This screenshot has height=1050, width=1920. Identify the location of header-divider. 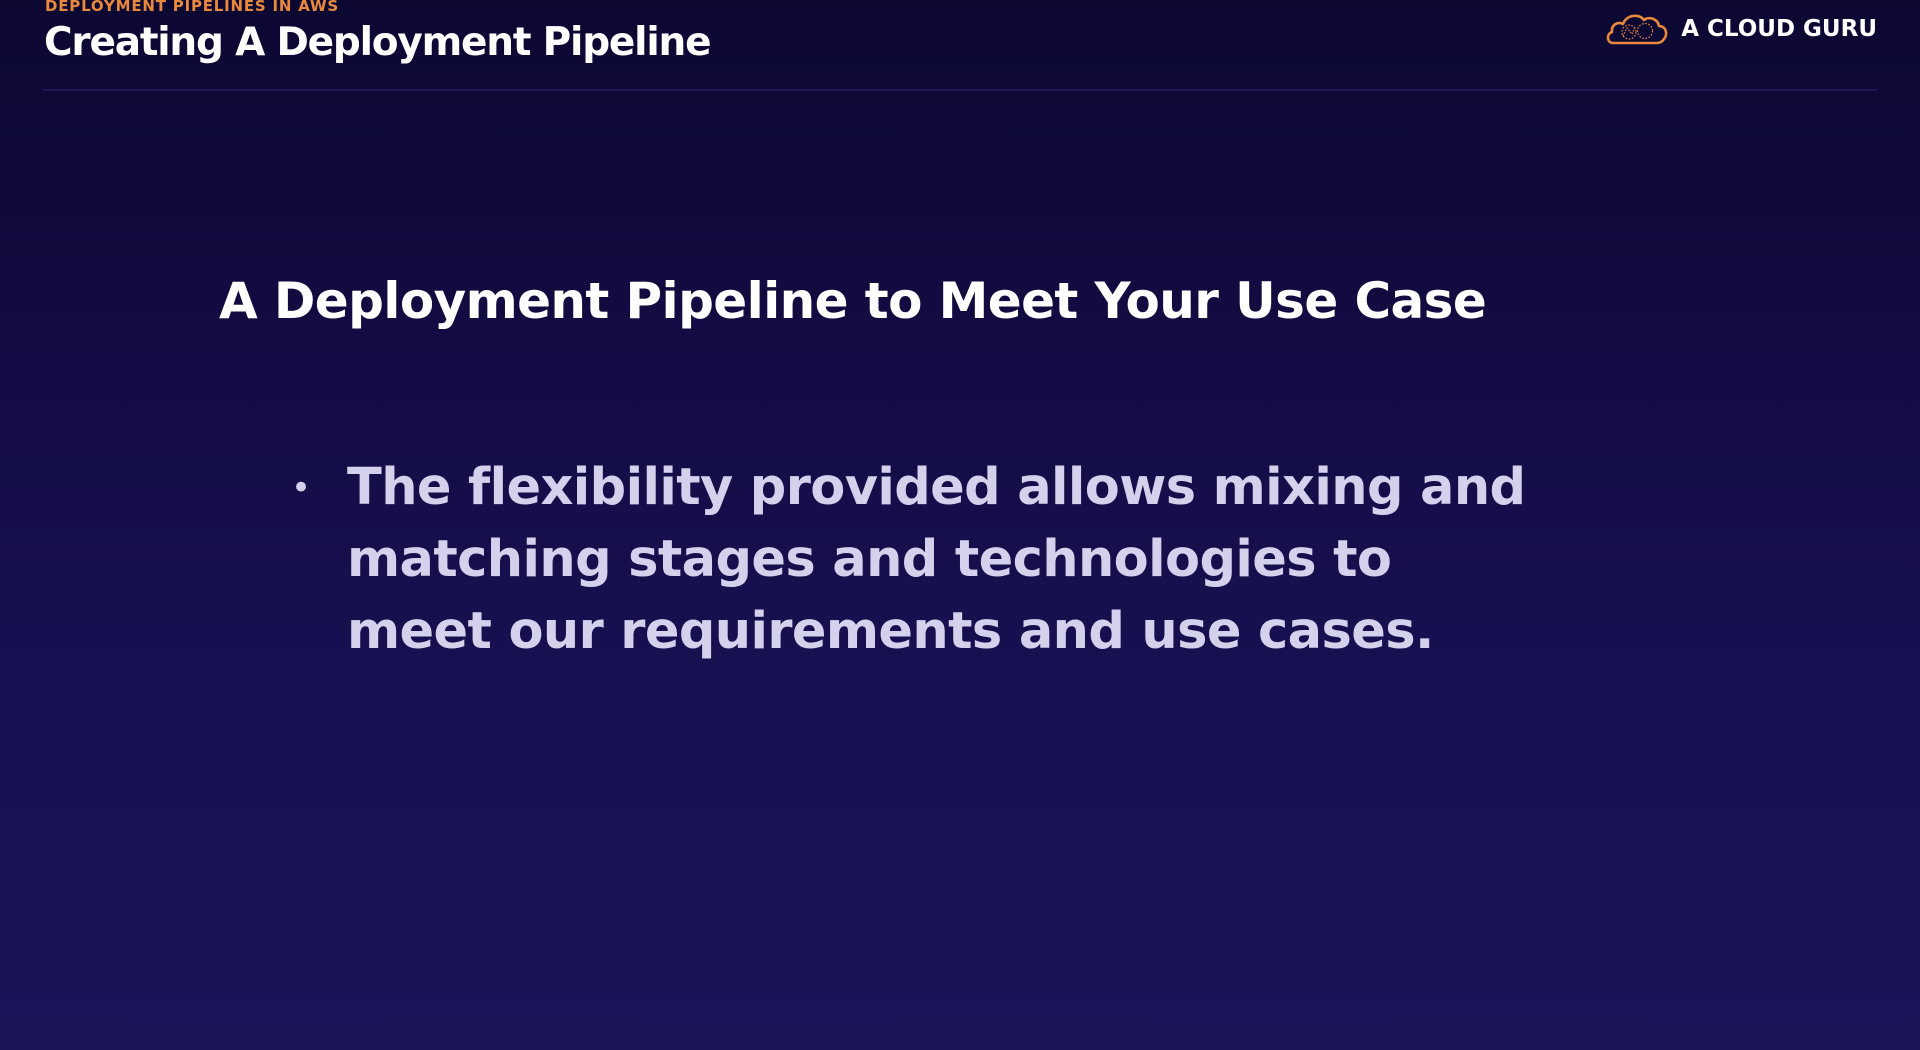
(960, 90).